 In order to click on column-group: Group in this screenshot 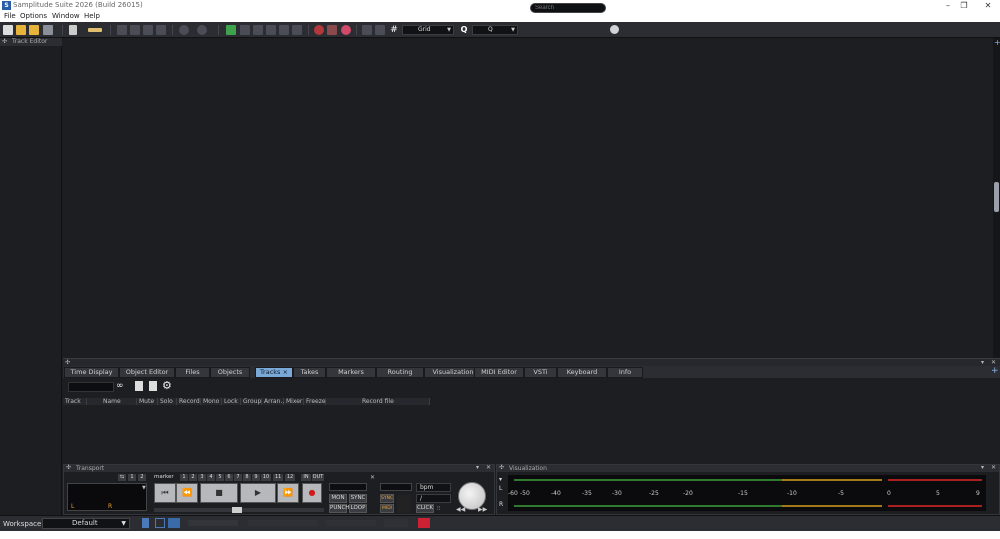, I will do `click(251, 401)`.